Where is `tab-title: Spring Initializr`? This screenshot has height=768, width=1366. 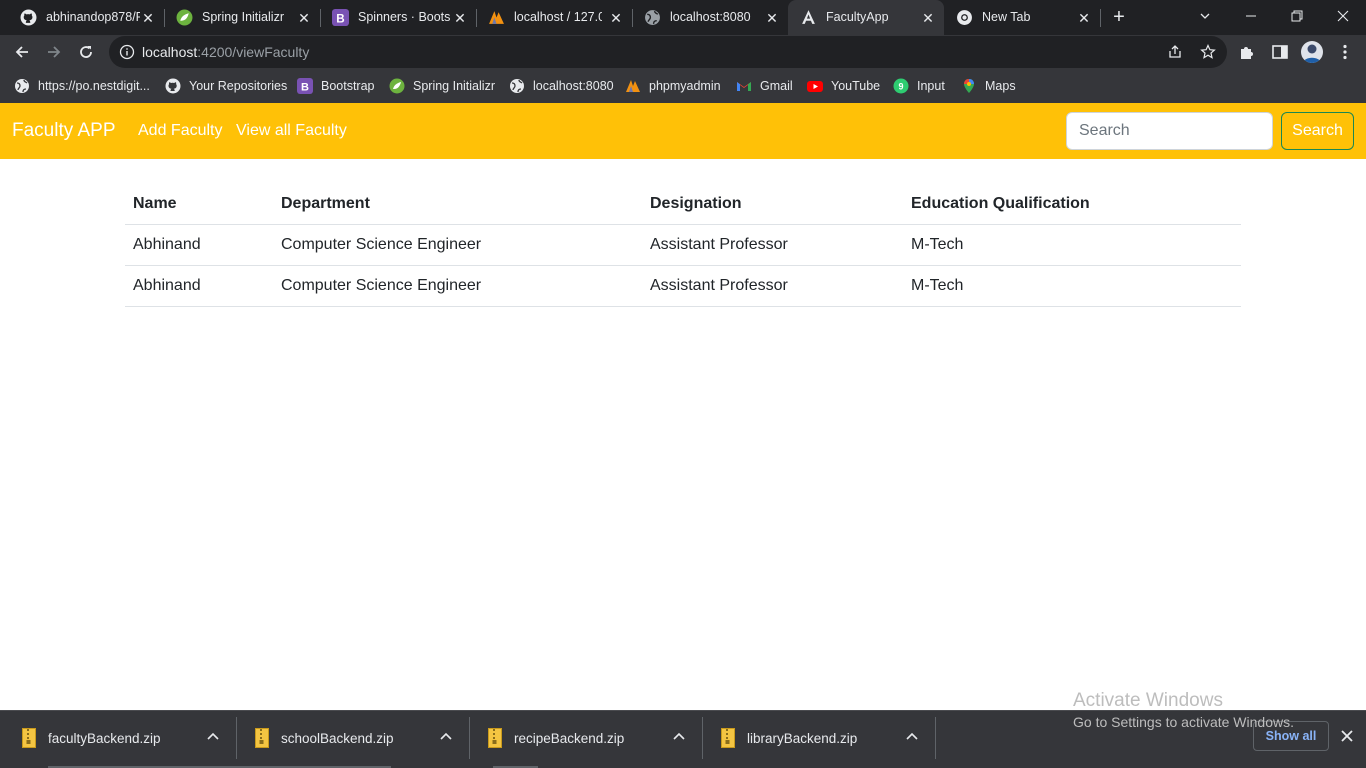
tab-title: Spring Initializr is located at coordinates (243, 17).